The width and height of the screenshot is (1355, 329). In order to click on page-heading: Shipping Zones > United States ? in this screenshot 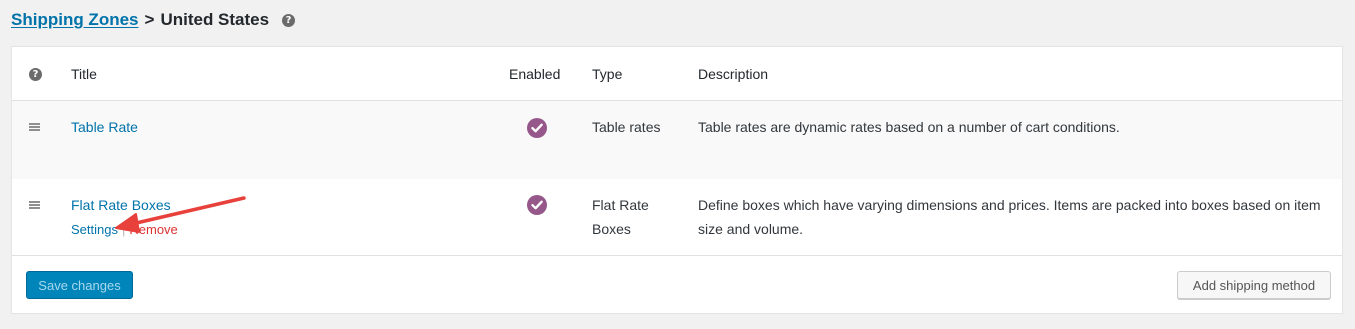, I will do `click(153, 20)`.